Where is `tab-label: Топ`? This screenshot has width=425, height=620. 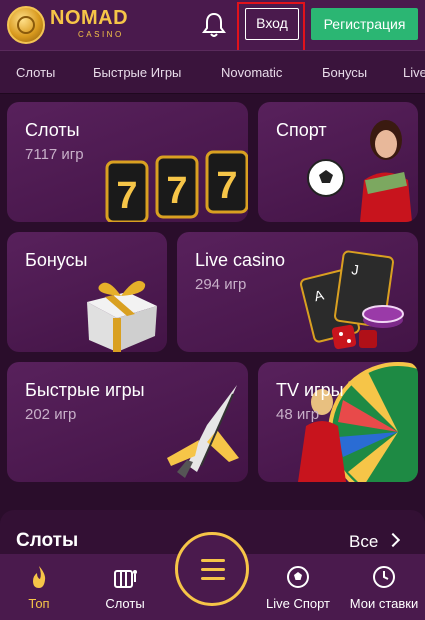
tab-label: Топ is located at coordinates (39, 603).